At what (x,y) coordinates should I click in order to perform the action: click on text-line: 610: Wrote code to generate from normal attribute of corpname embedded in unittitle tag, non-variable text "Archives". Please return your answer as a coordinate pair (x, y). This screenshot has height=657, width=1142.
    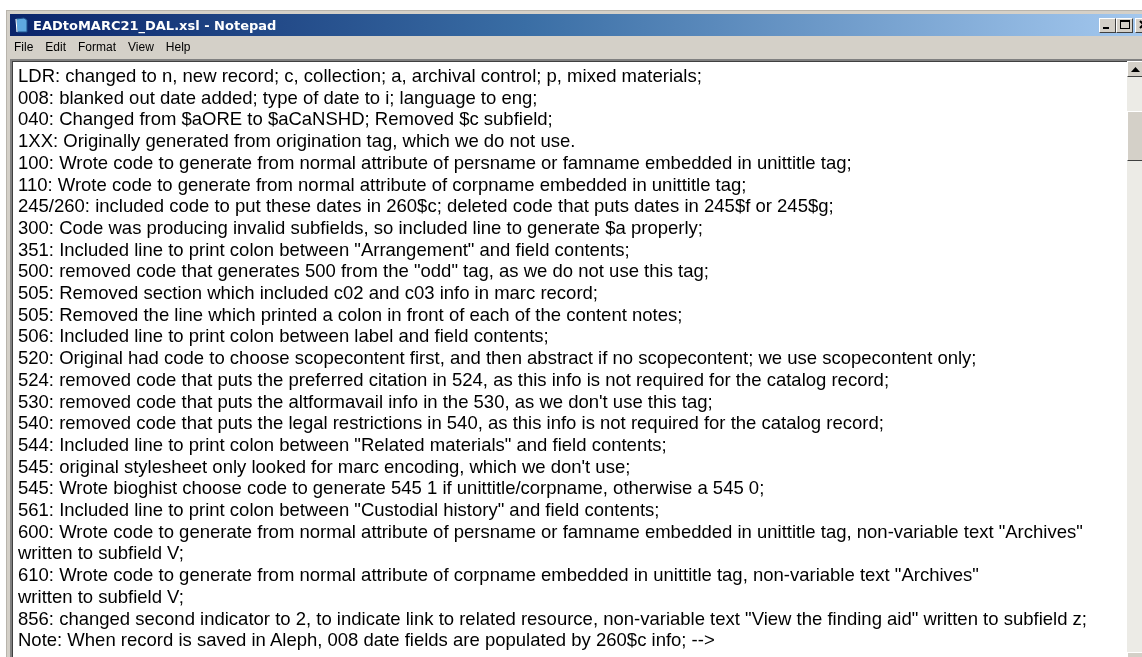
    Looking at the image, I should click on (499, 575).